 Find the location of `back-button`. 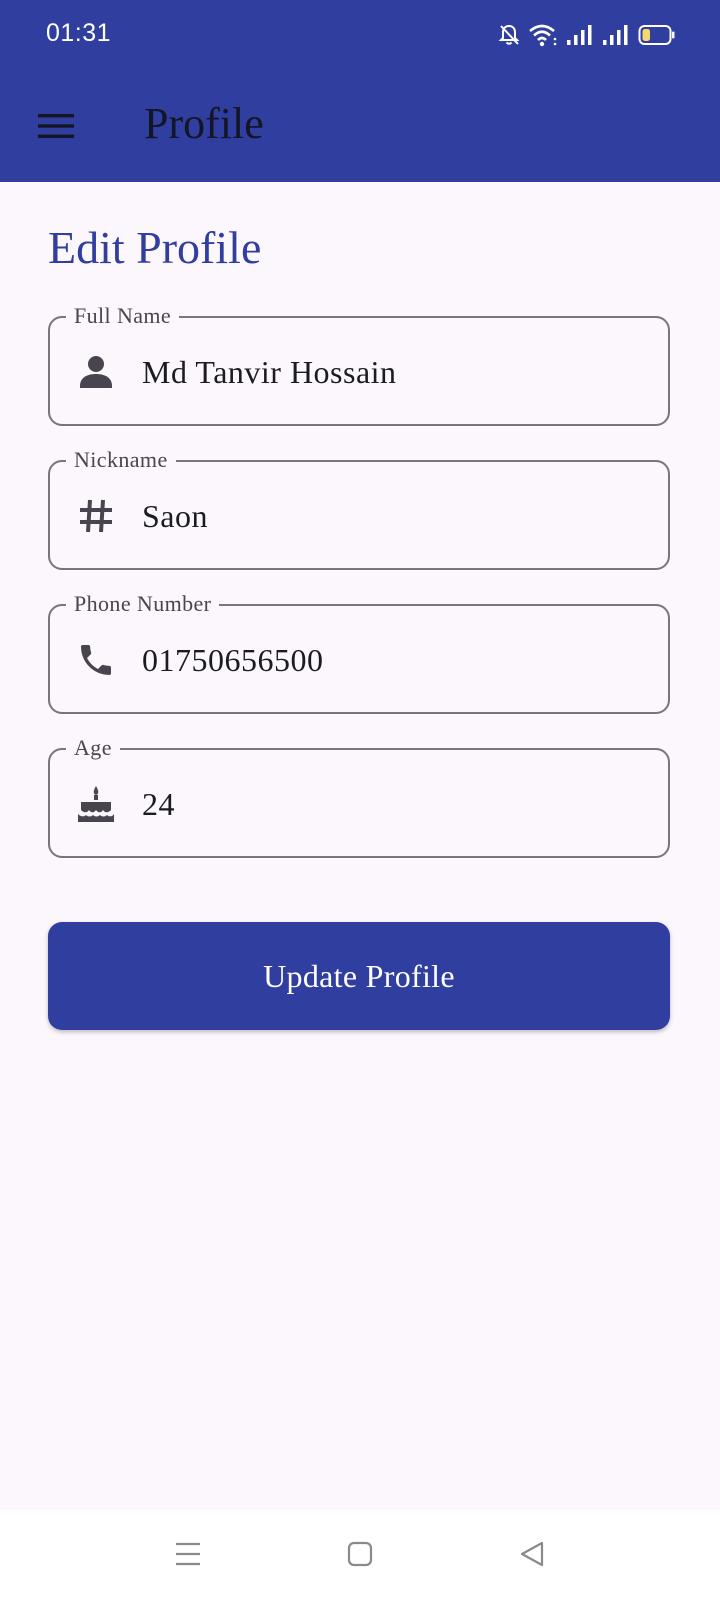

back-button is located at coordinates (532, 1556).